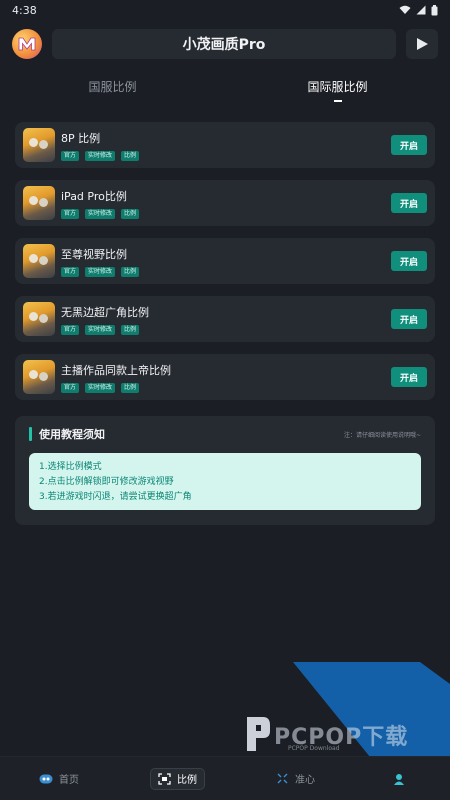  What do you see at coordinates (24, 10) in the screenshot?
I see `status-time: 4:38` at bounding box center [24, 10].